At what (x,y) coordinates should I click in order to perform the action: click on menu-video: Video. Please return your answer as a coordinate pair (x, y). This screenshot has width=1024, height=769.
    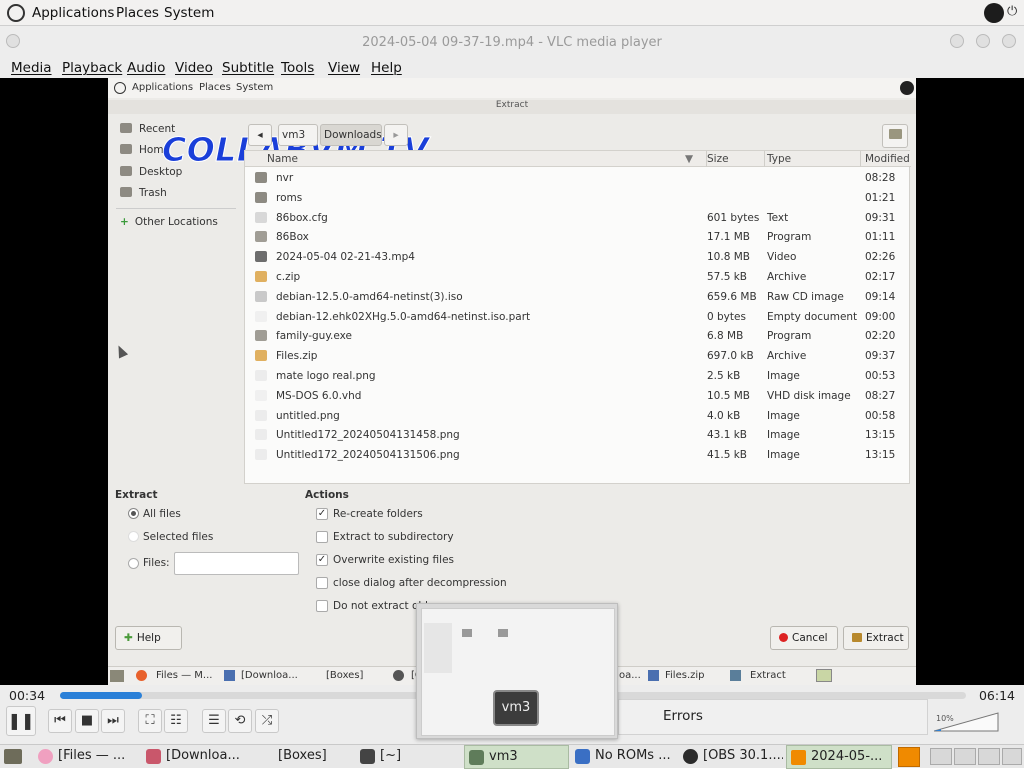
    Looking at the image, I should click on (194, 68).